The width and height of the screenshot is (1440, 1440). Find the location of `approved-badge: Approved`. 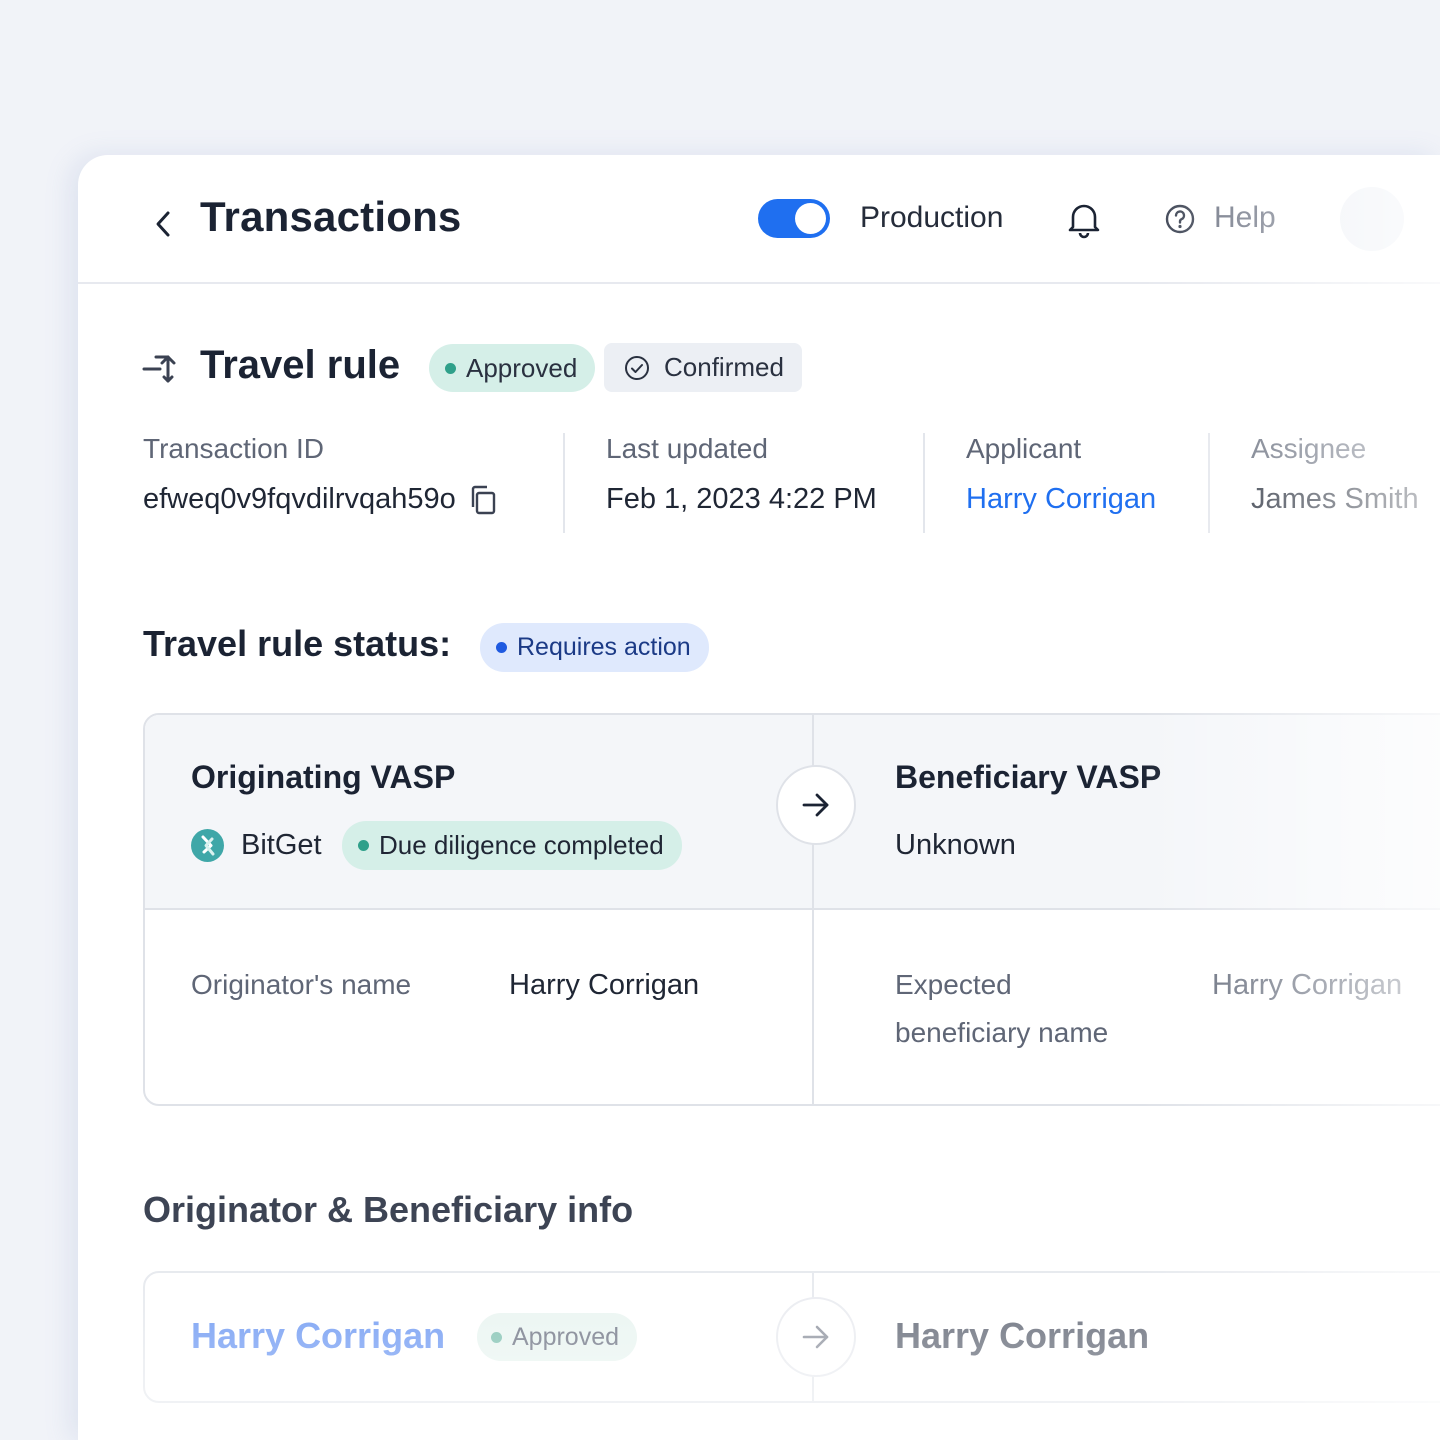

approved-badge: Approved is located at coordinates (512, 368).